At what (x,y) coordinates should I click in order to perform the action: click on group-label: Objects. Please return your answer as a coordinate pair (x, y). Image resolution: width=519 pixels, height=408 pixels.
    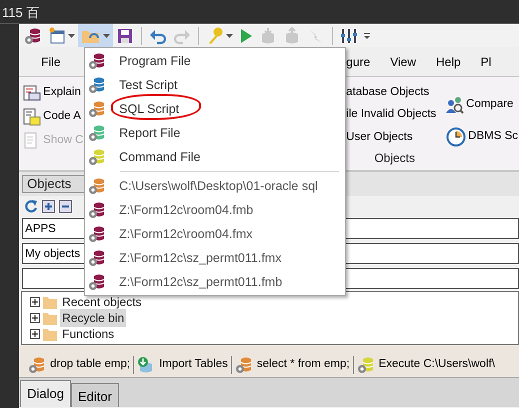
    Looking at the image, I should click on (394, 159).